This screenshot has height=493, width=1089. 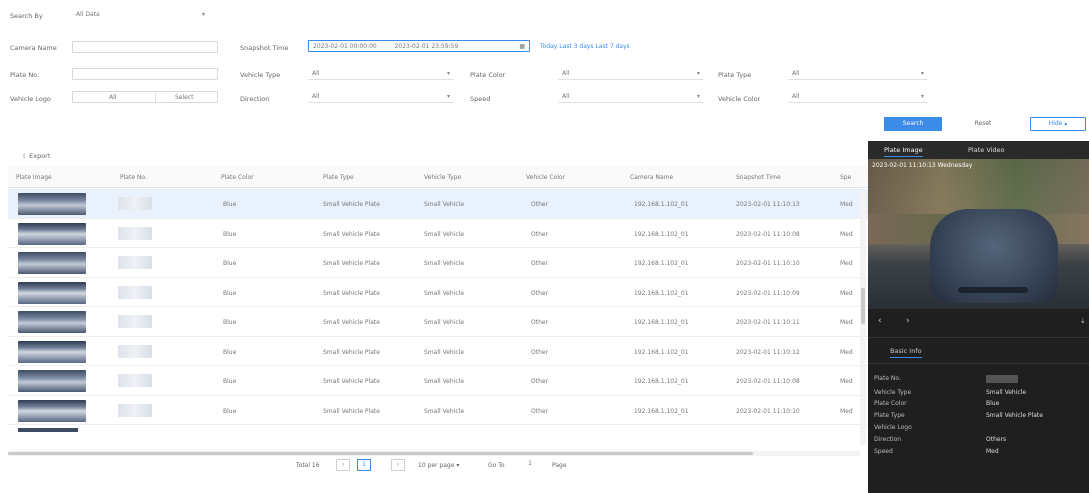 What do you see at coordinates (522, 46) in the screenshot?
I see `calendar-icon: ▦` at bounding box center [522, 46].